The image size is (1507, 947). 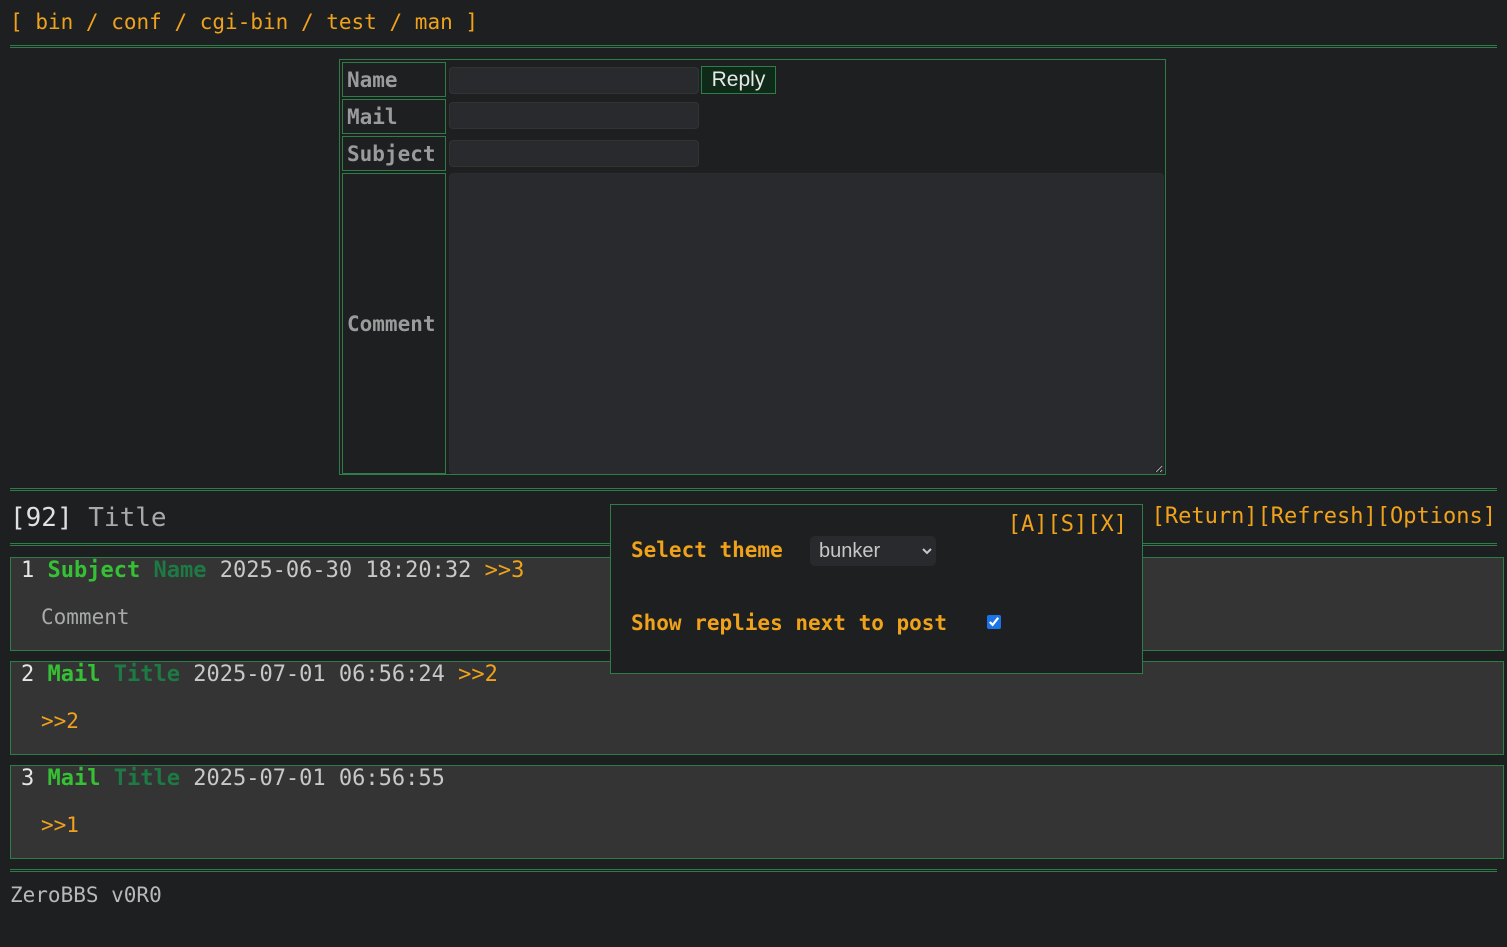 I want to click on options-close-button: [X], so click(x=1107, y=524).